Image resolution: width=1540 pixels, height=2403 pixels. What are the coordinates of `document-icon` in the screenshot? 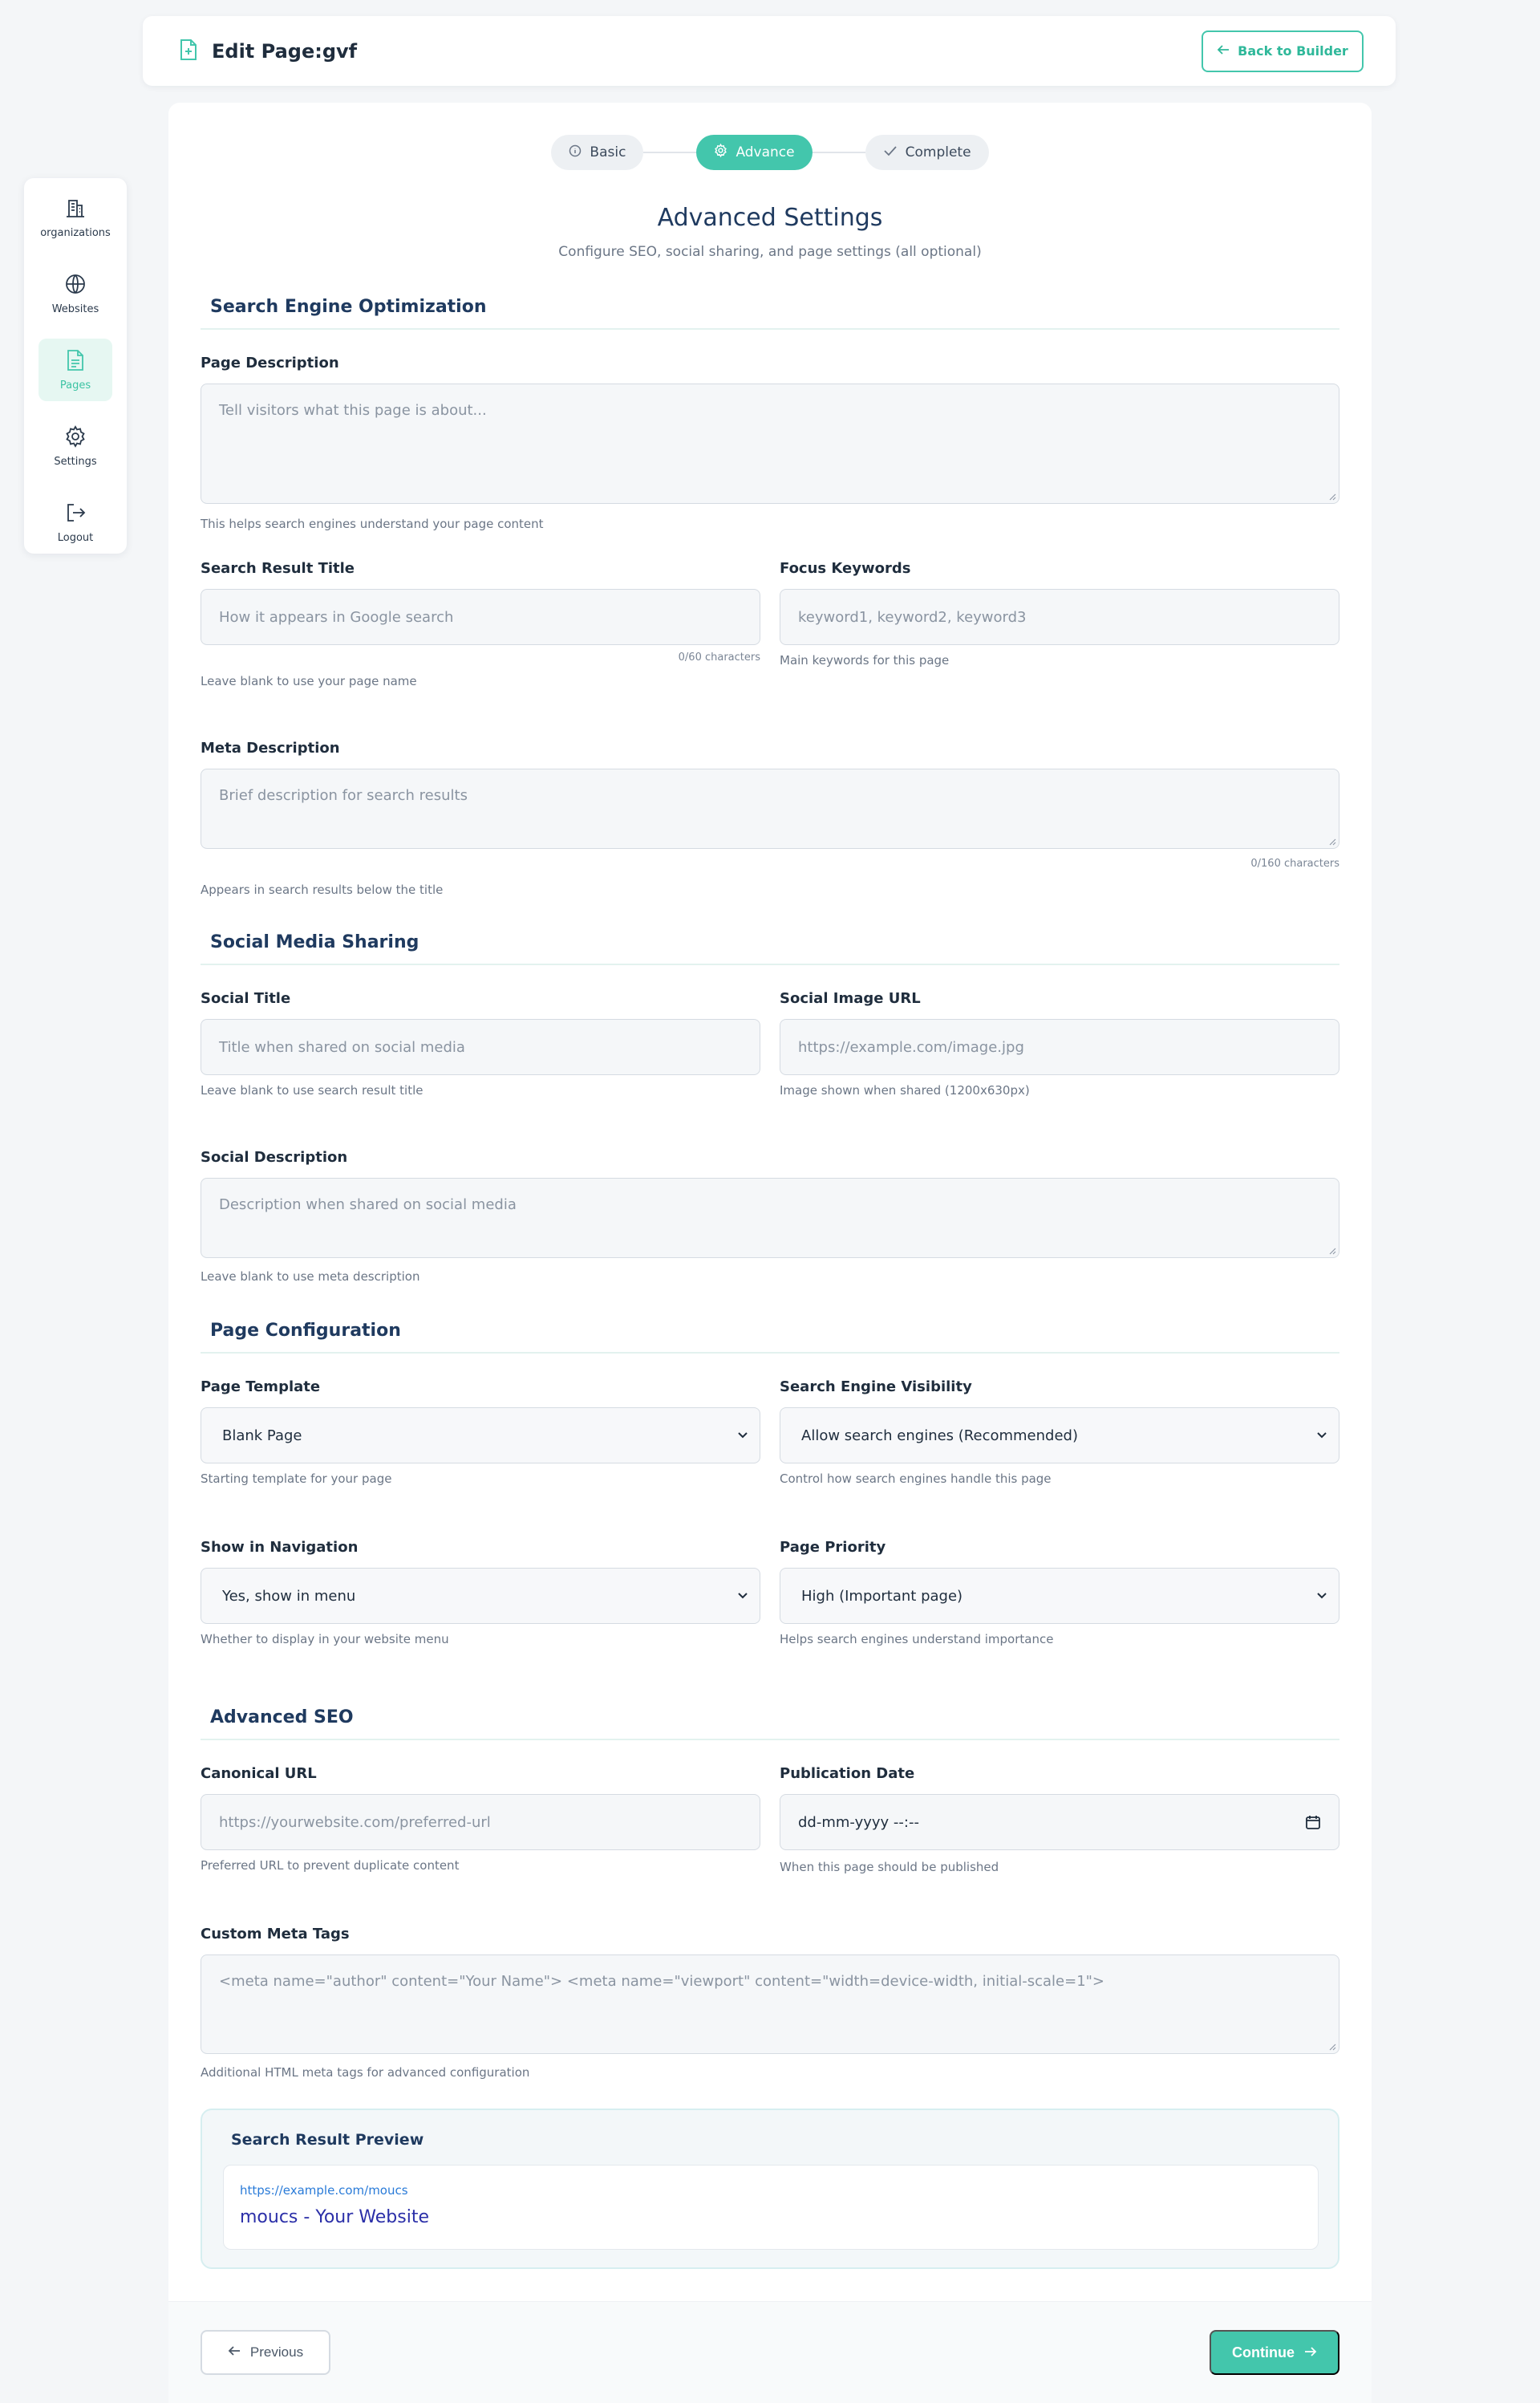 It's located at (75, 362).